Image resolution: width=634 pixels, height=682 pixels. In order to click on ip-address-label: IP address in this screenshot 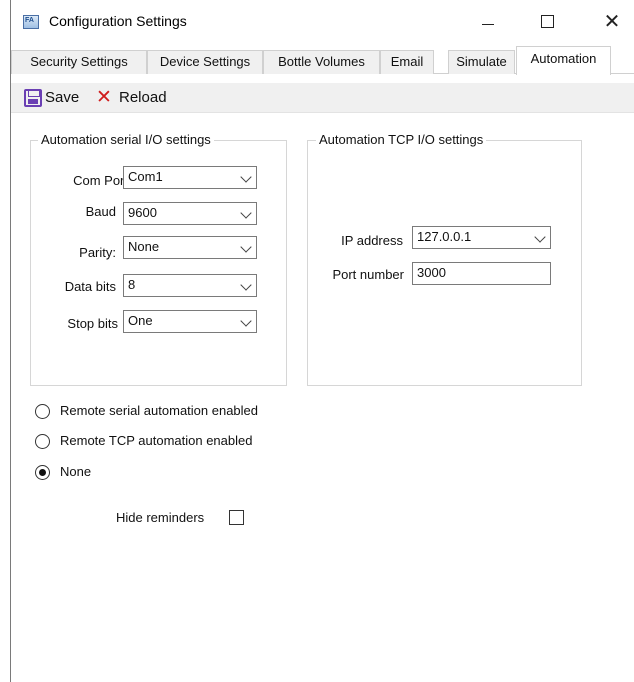, I will do `click(372, 240)`.